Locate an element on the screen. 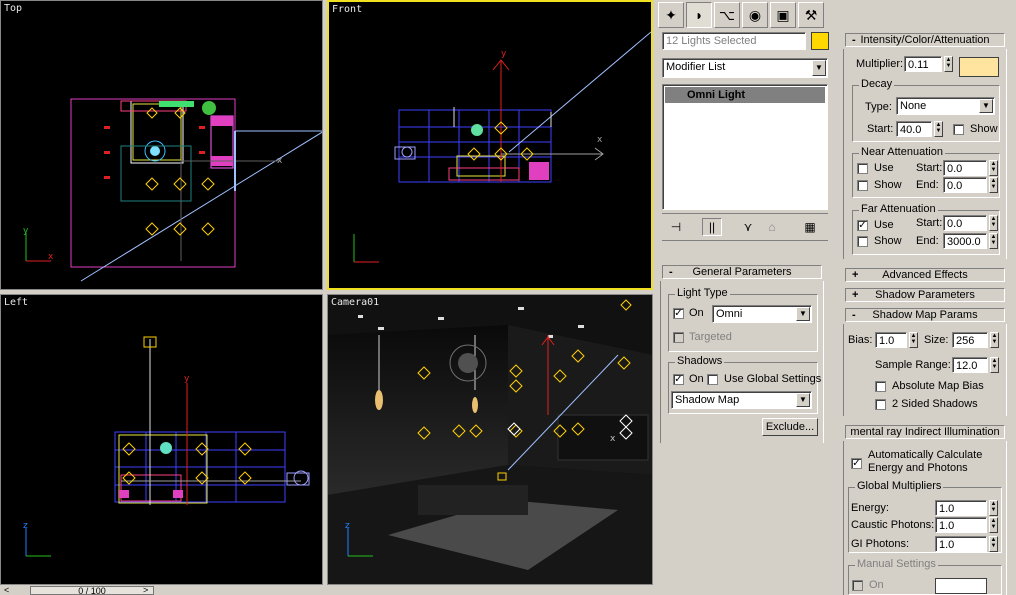  show-end-result-icon: || is located at coordinates (712, 227).